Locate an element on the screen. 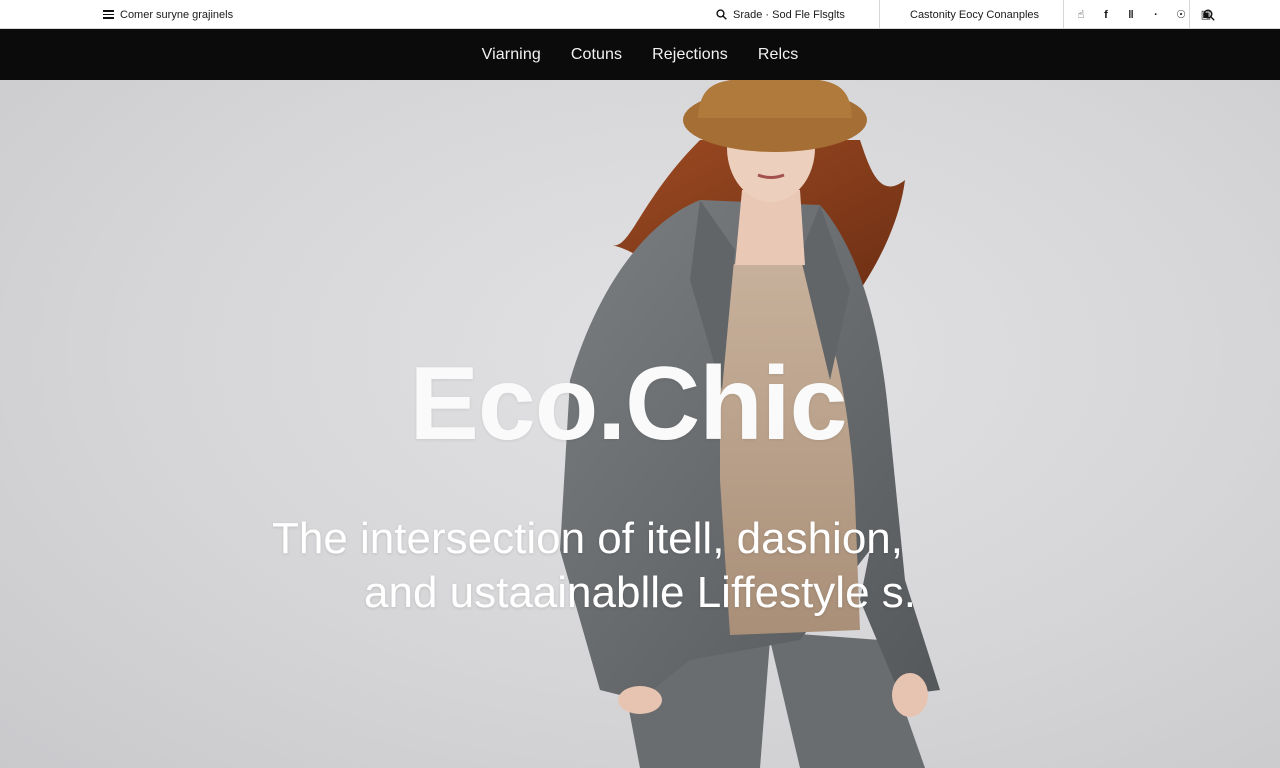 This screenshot has height=768, width=1280. nav-item-rejections: Rejections is located at coordinates (690, 55).